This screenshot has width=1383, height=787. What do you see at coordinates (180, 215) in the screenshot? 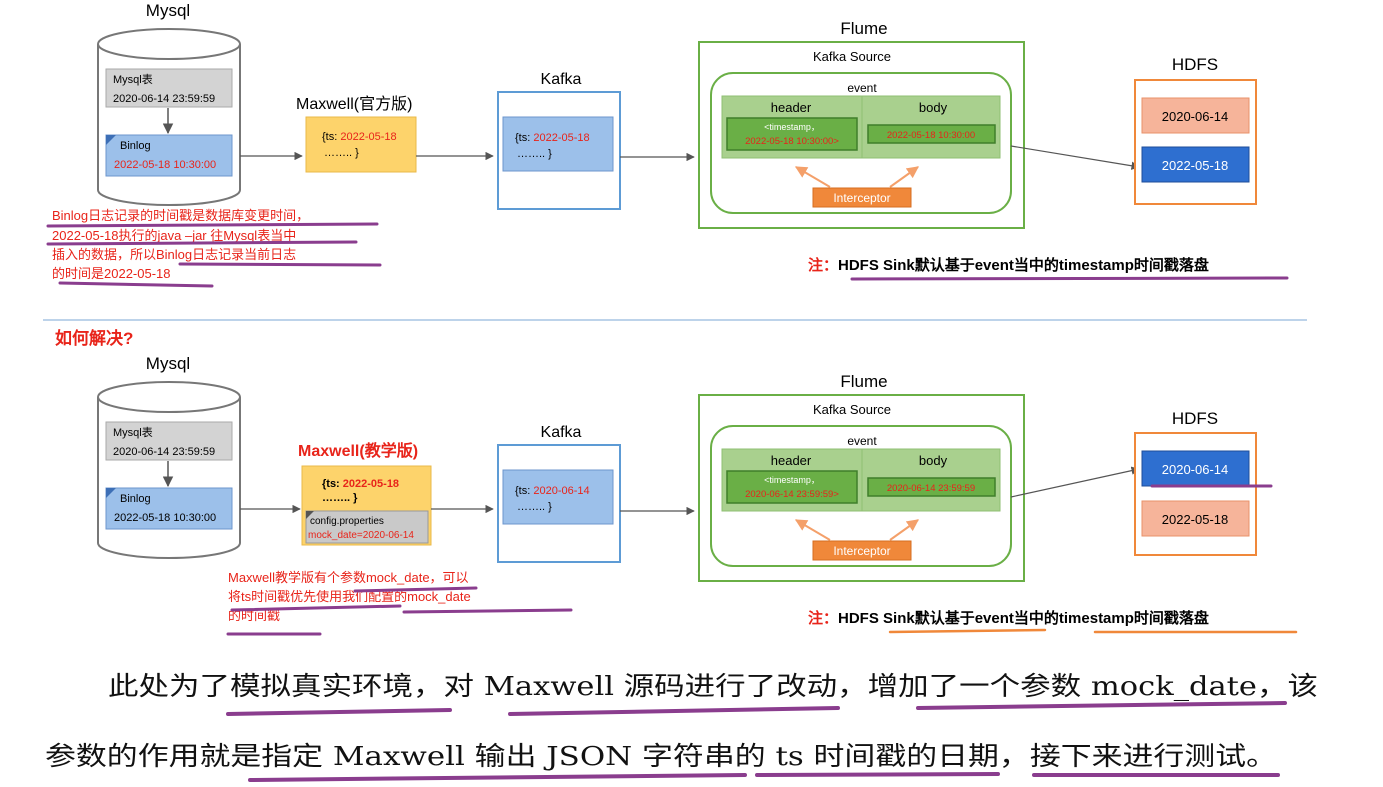
I see `top-binlog-note-line-1: Binlog日志记录的时间戳是数据库变更时间，` at bounding box center [180, 215].